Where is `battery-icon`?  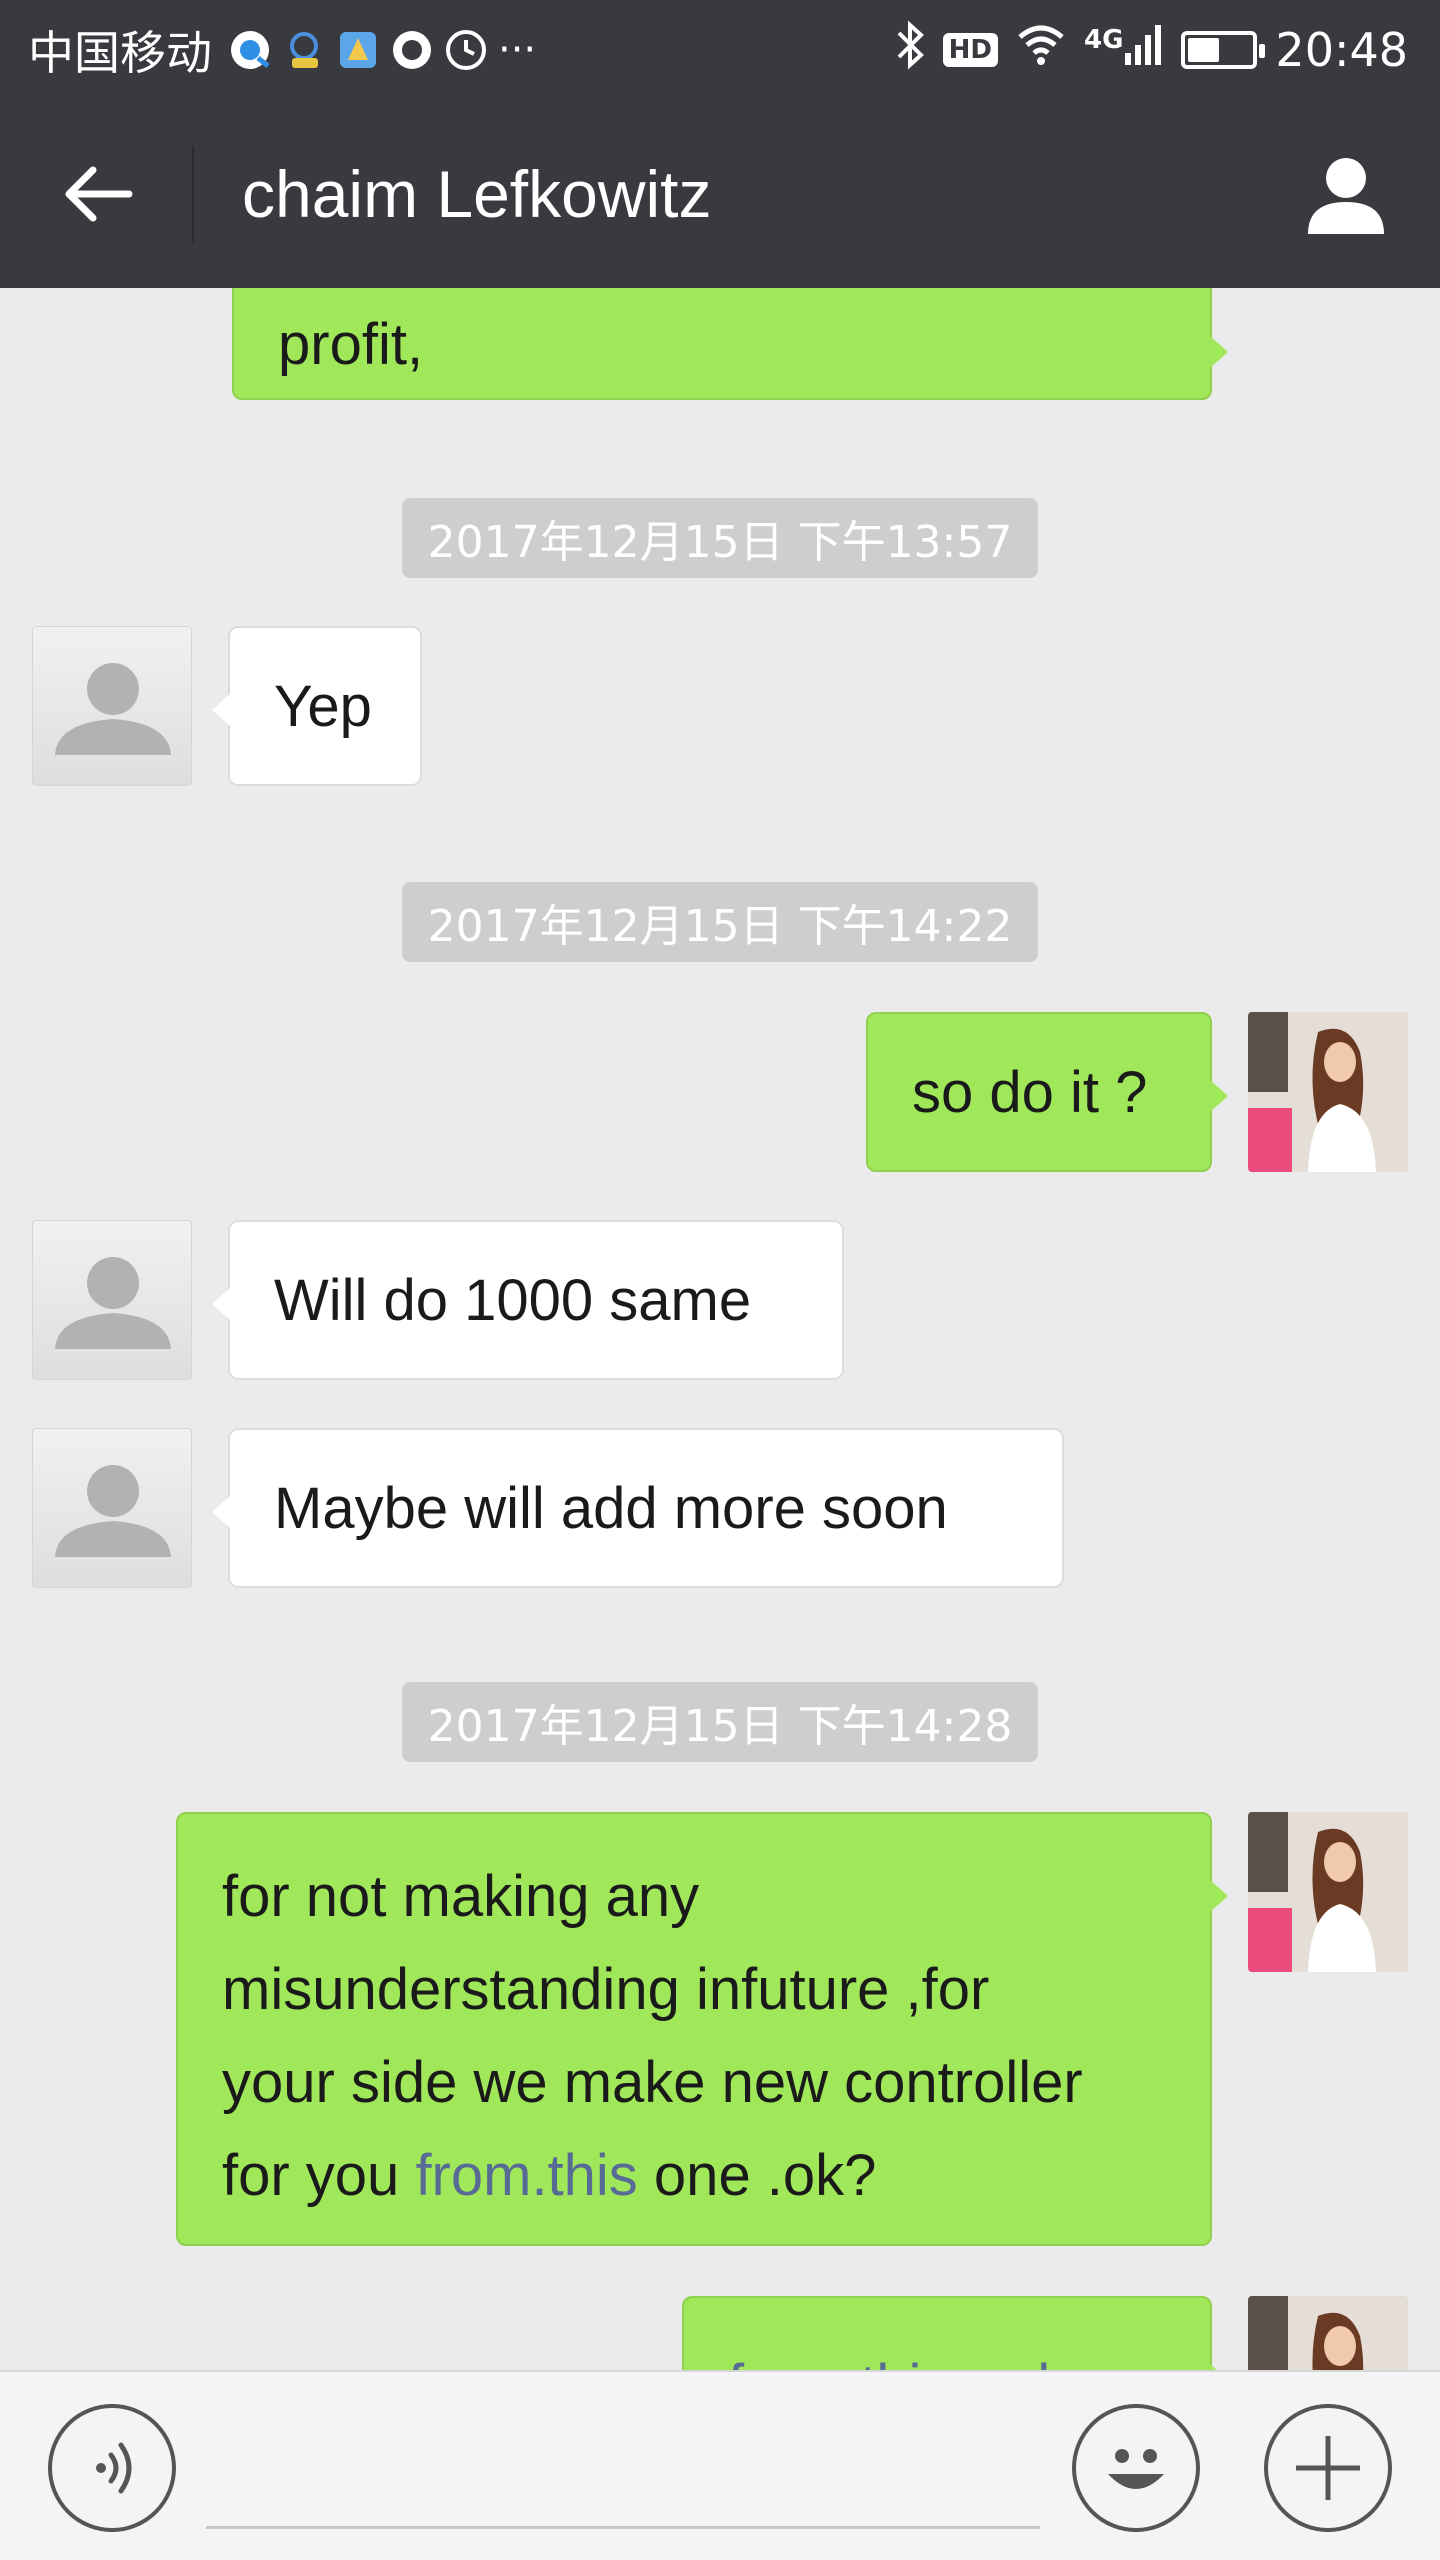
battery-icon is located at coordinates (1223, 50).